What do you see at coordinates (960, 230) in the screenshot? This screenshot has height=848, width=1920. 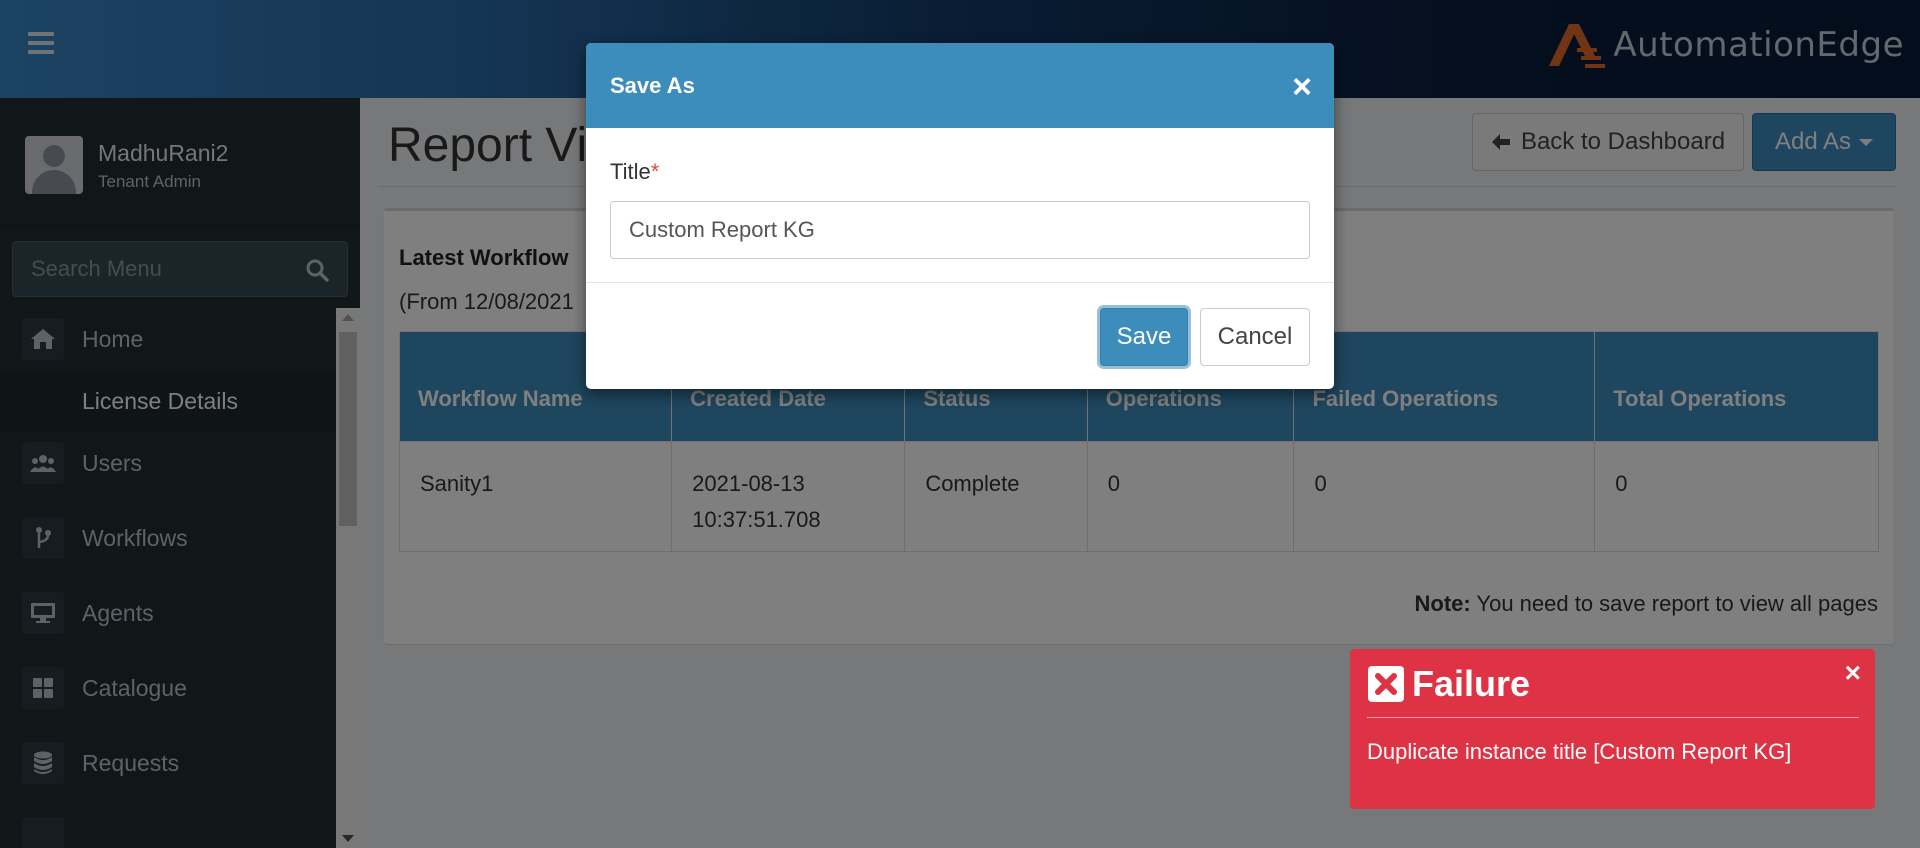 I see `title-input` at bounding box center [960, 230].